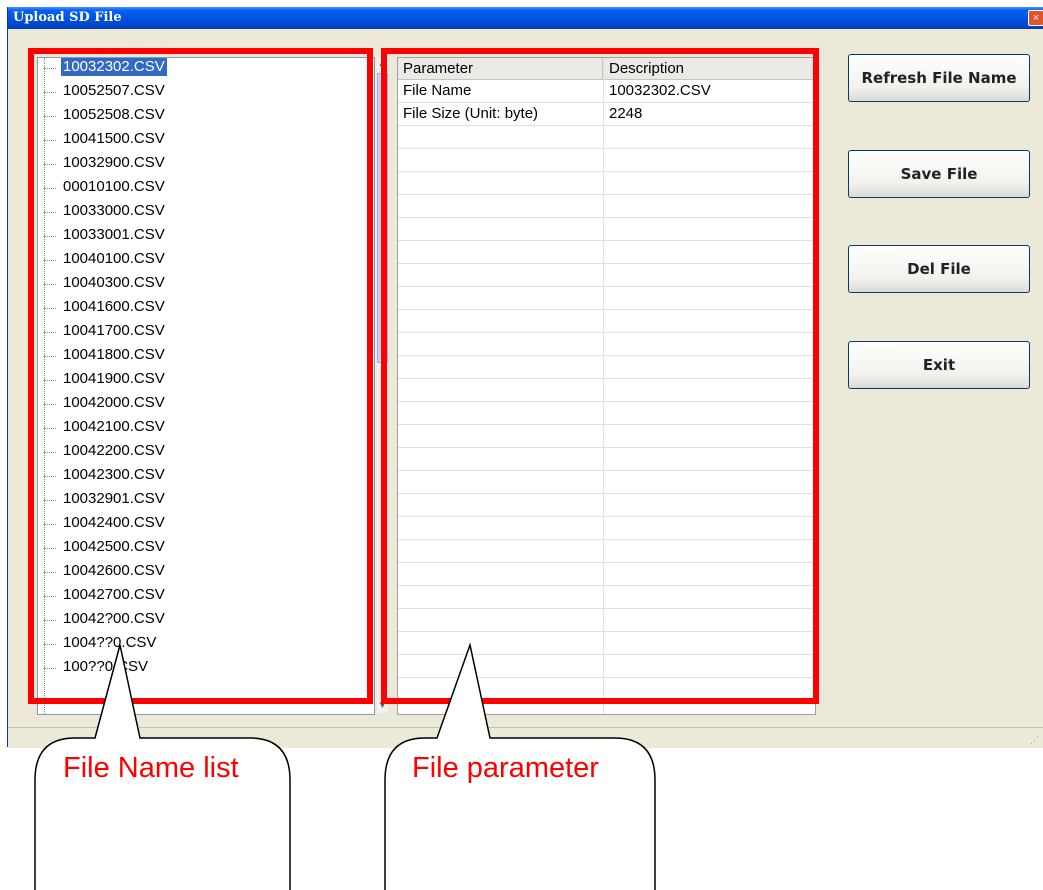 The width and height of the screenshot is (1043, 890). Describe the element at coordinates (505, 768) in the screenshot. I see `callout-file-parameter: File parameter` at that location.